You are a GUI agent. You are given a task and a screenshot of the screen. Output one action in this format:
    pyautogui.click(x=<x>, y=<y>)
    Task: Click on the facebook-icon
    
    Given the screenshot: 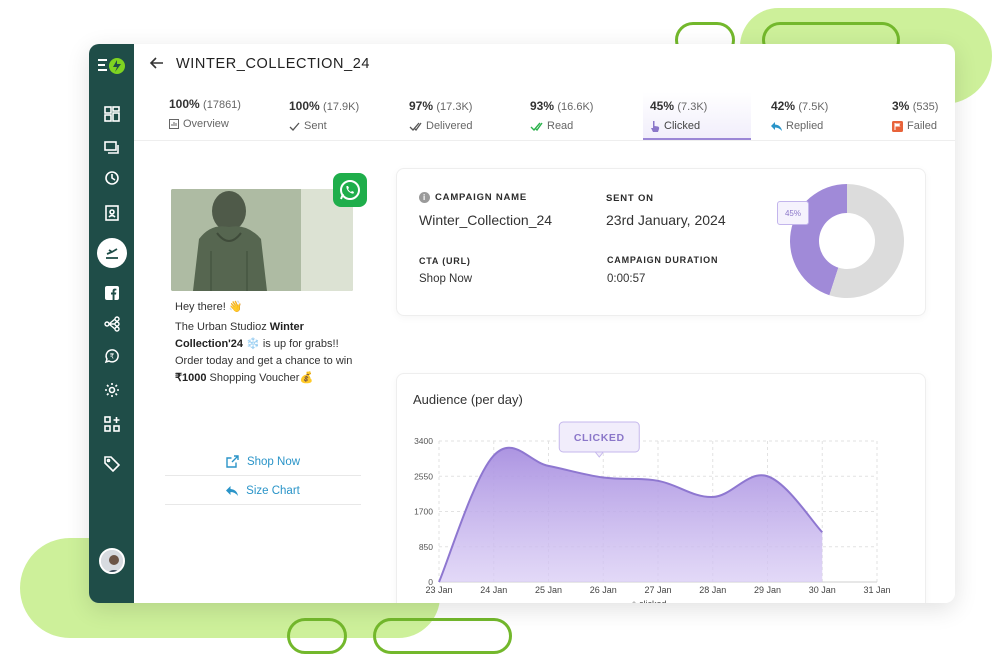 What is the action you would take?
    pyautogui.click(x=112, y=293)
    